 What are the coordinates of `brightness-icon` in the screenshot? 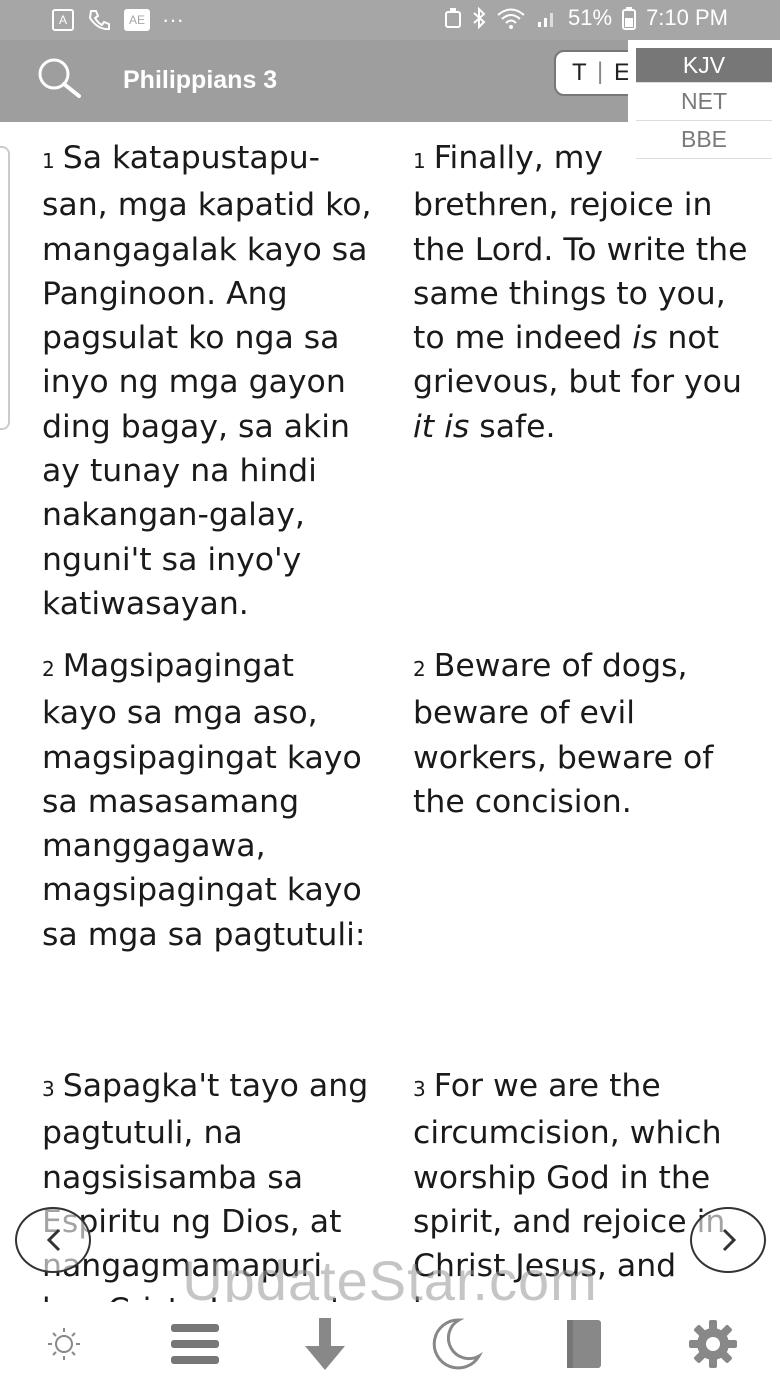 It's located at (64, 1344).